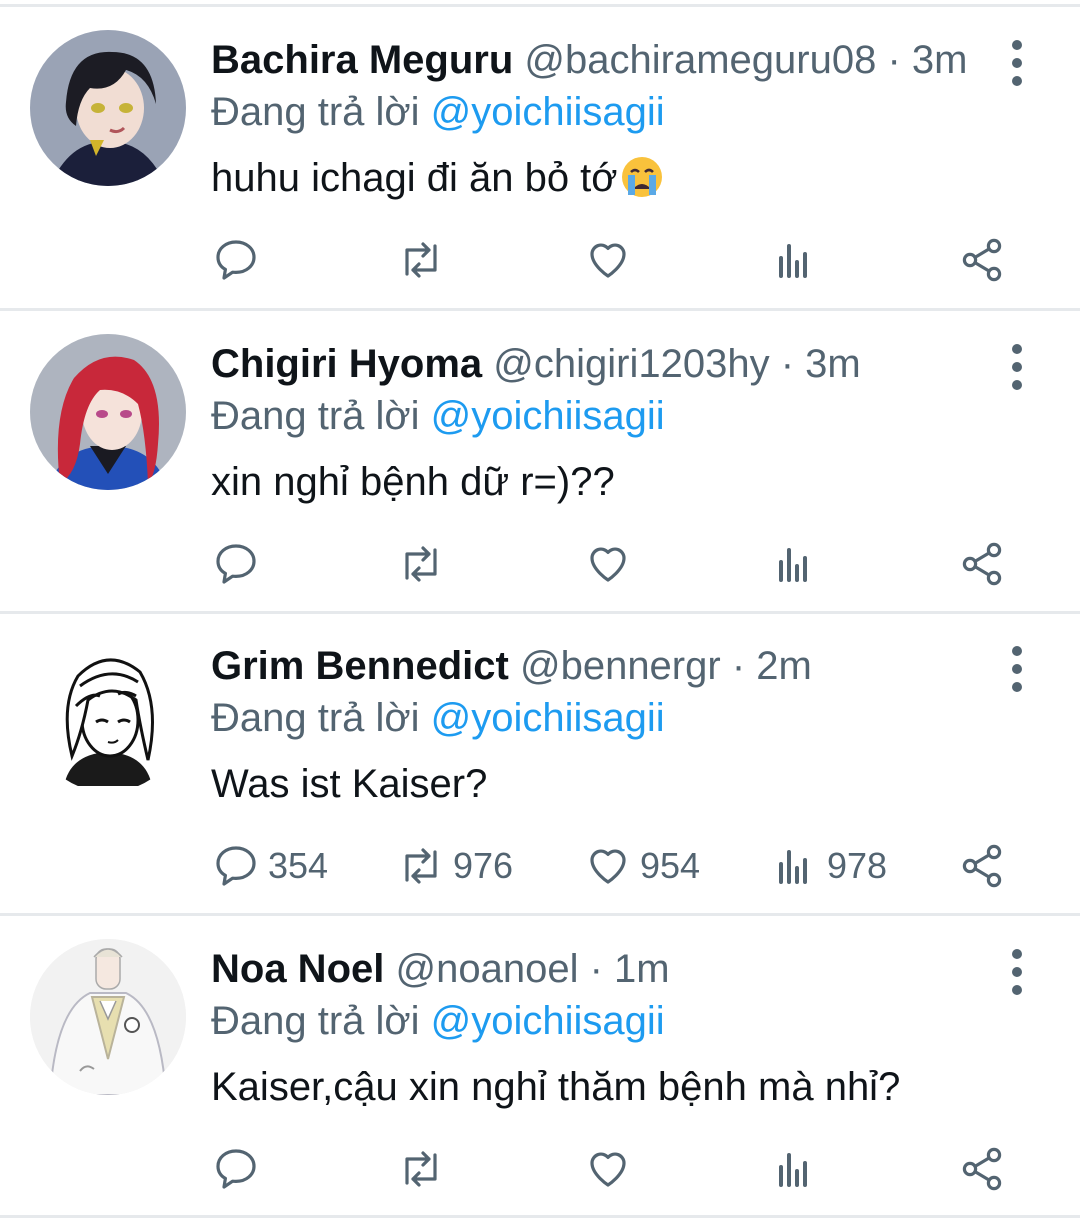 This screenshot has height=1220, width=1080. Describe the element at coordinates (346, 364) in the screenshot. I see `display-name: Chigiri Hyoma` at that location.